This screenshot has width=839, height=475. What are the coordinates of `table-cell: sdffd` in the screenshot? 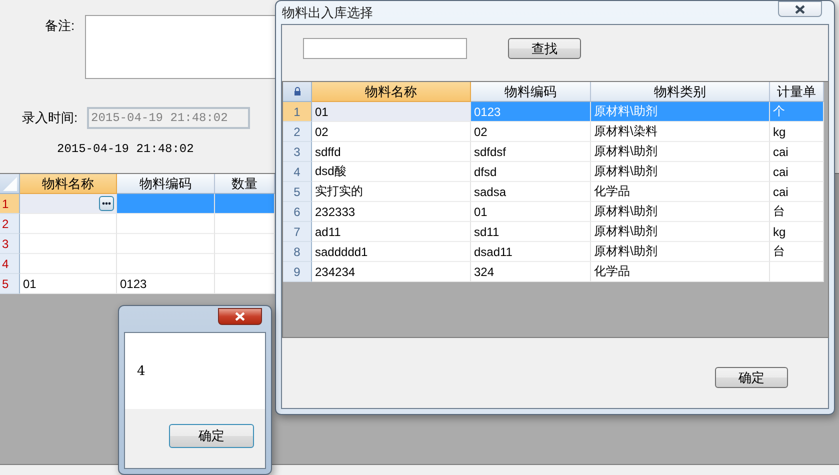 It's located at (391, 152).